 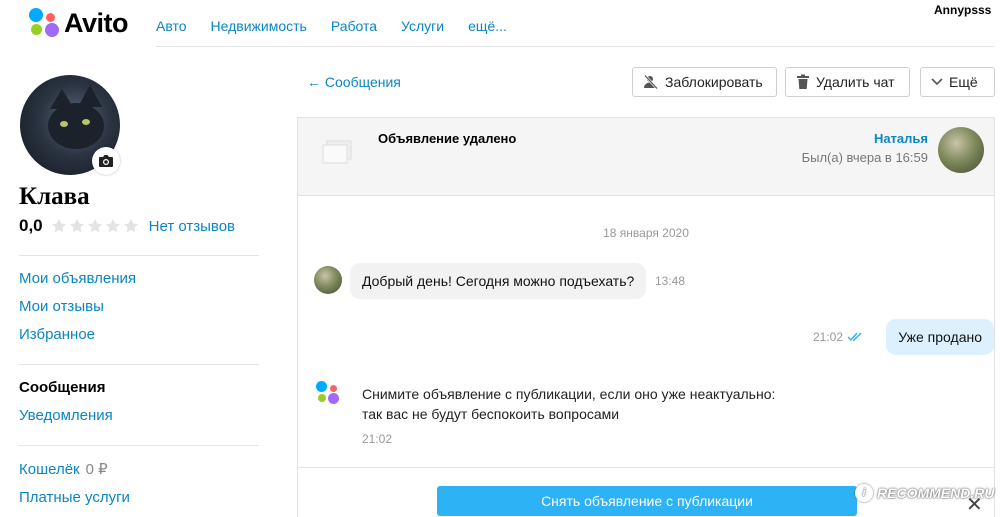 I want to click on outgoing-message: Уже продано, so click(x=940, y=337).